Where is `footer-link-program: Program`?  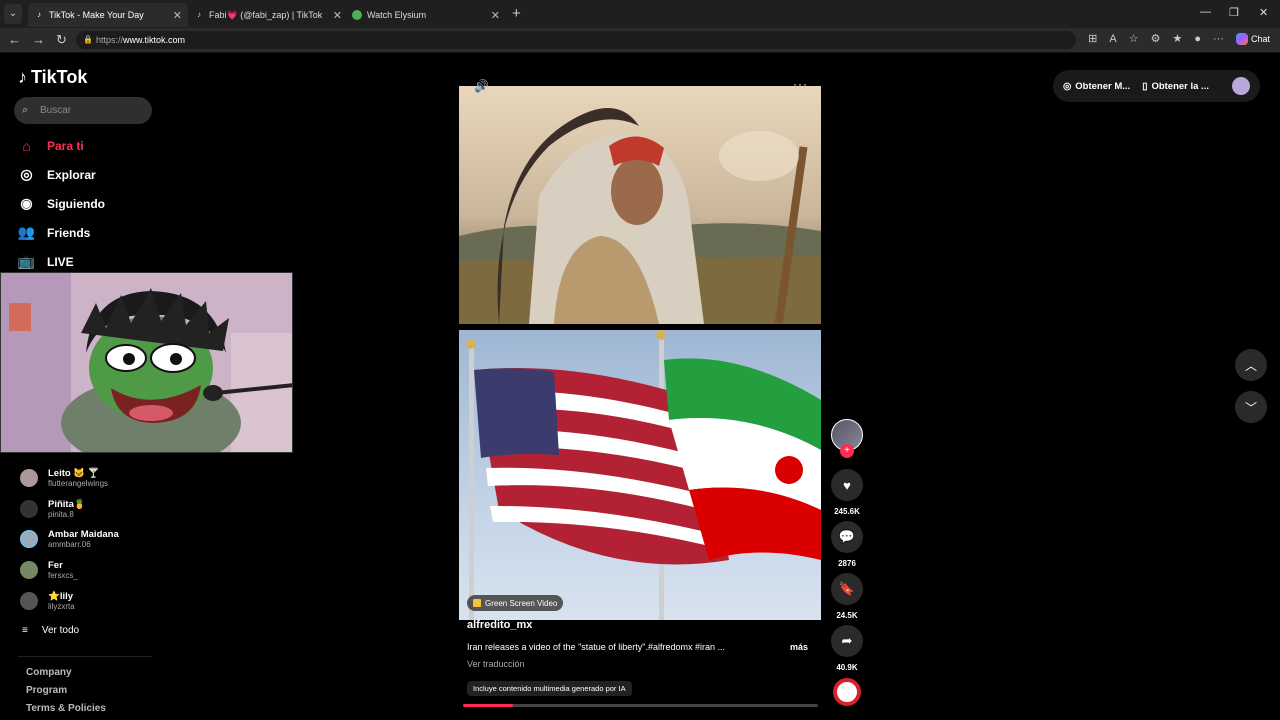
footer-link-program: Program is located at coordinates (46, 690).